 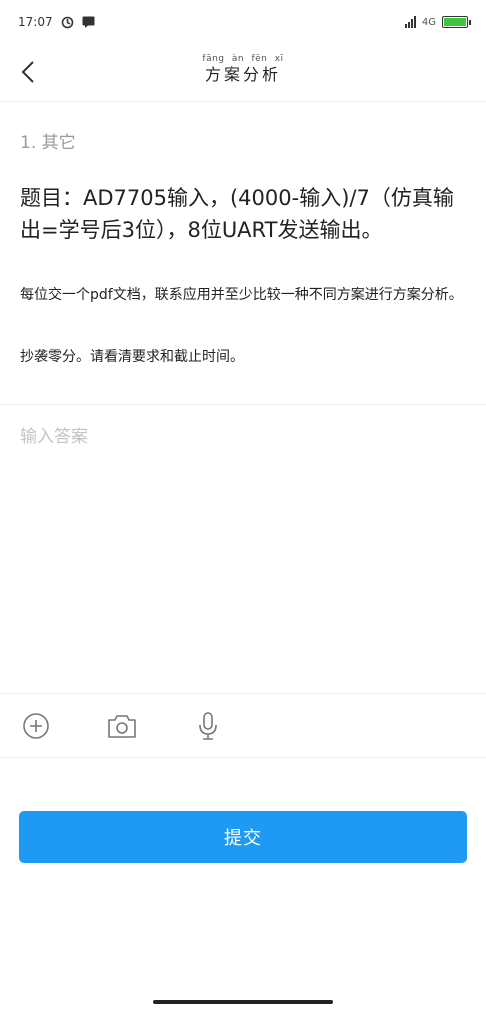 What do you see at coordinates (243, 1002) in the screenshot?
I see `home-indicator` at bounding box center [243, 1002].